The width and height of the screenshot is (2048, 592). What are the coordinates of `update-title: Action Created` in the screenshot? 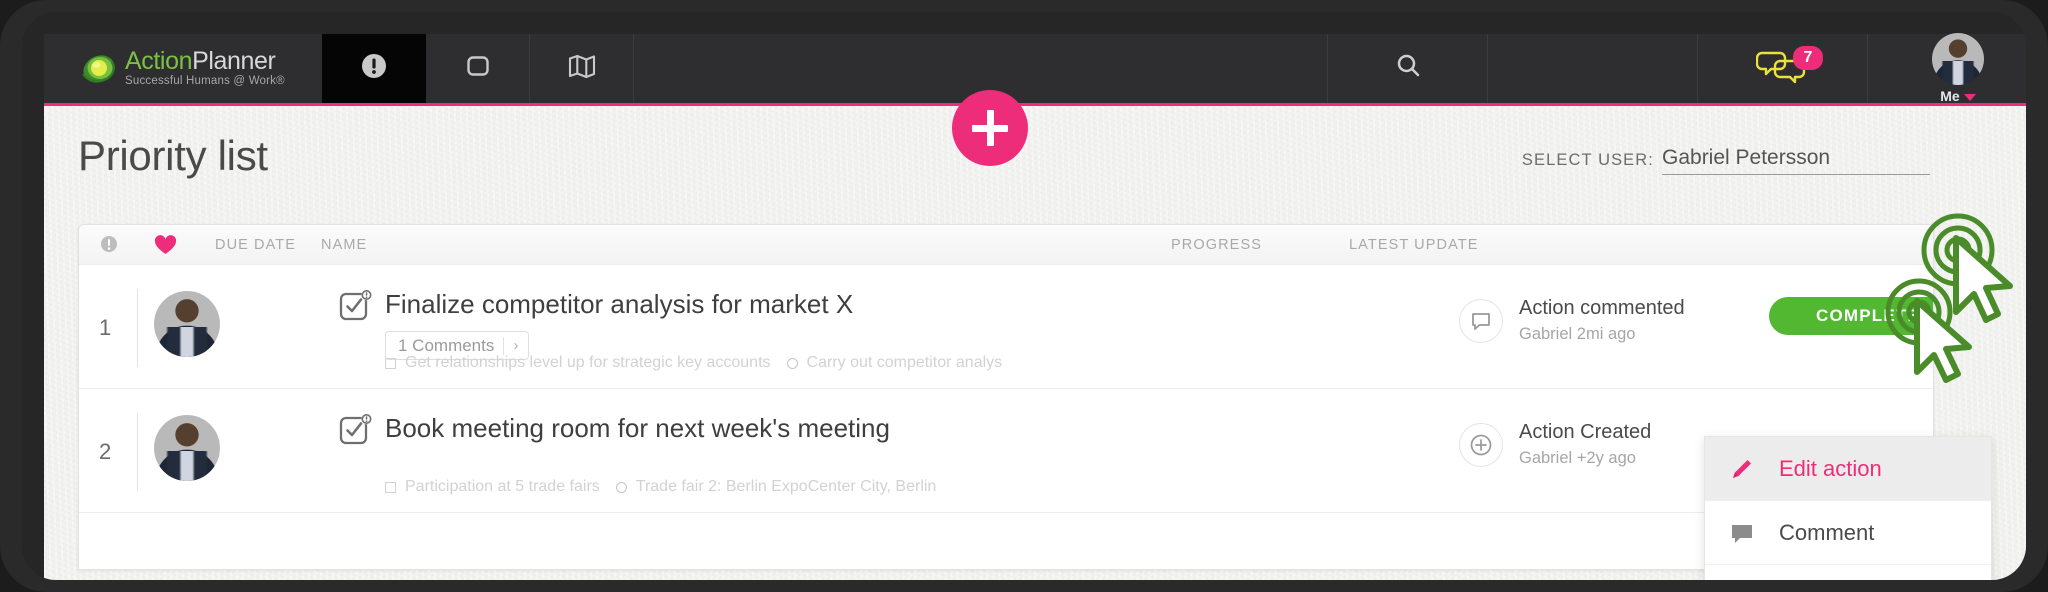 It's located at (1585, 432).